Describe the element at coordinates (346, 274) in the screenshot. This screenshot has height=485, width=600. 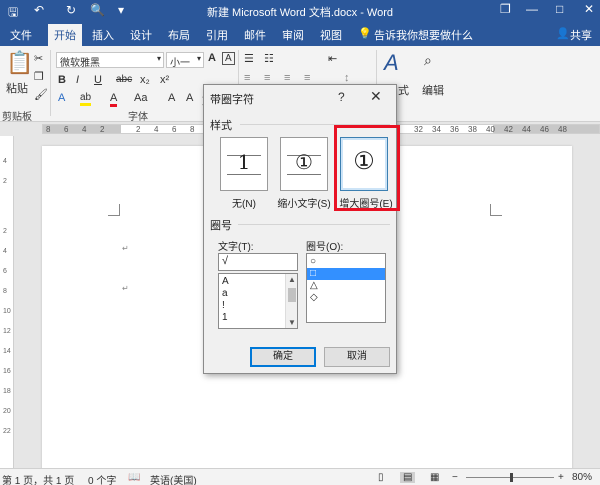
I see `list-item: □` at that location.